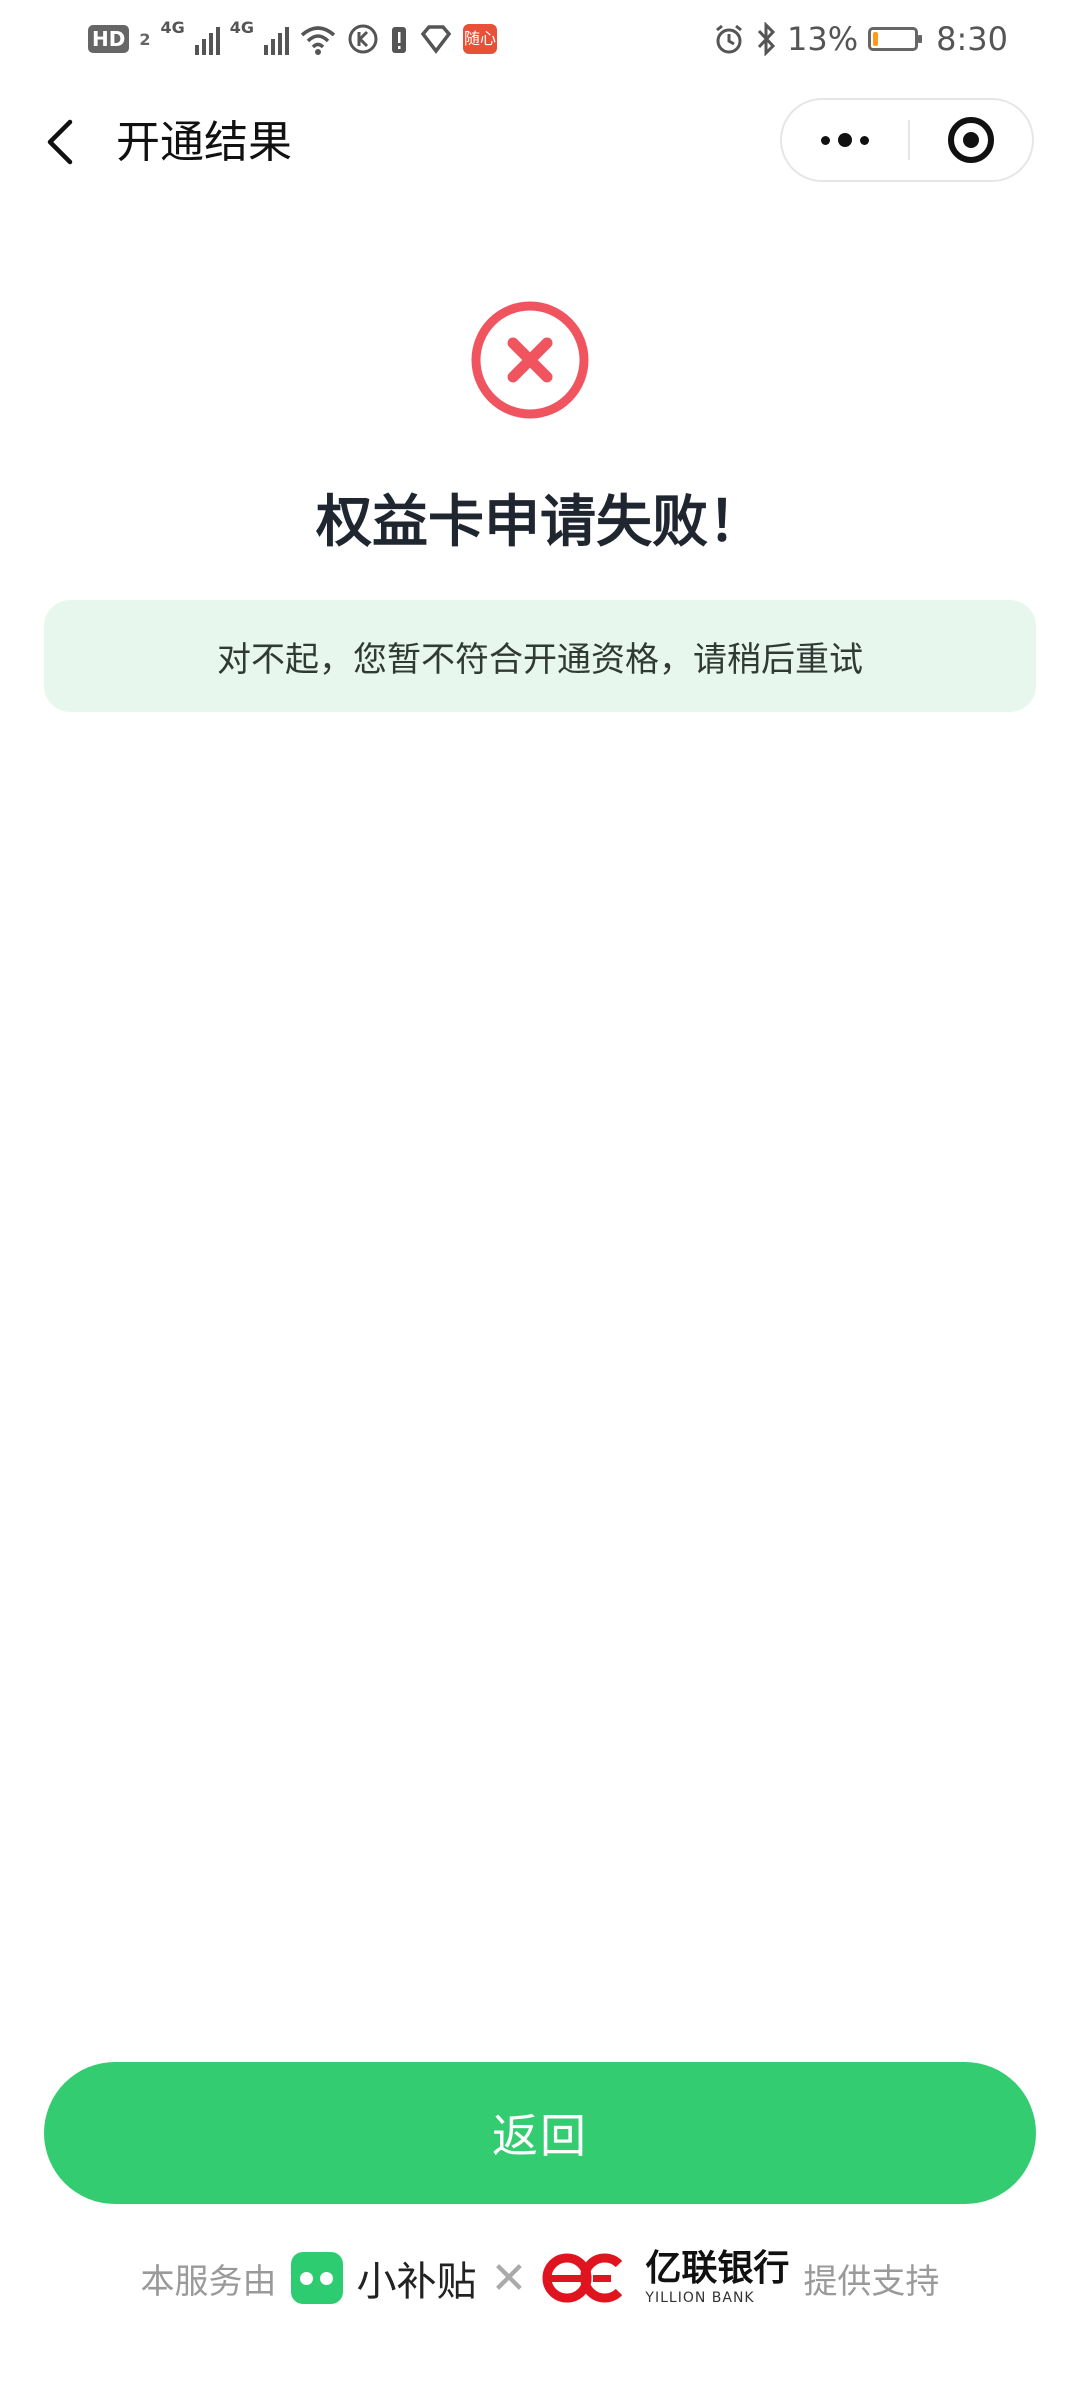 Image resolution: width=1080 pixels, height=2400 pixels. Describe the element at coordinates (823, 39) in the screenshot. I see `battery-percent: 13%` at that location.